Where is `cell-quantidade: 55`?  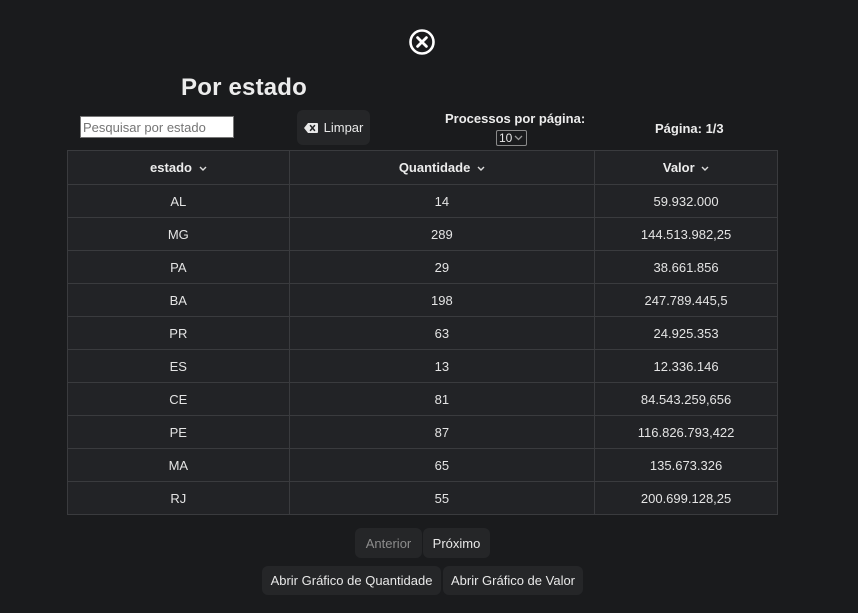 cell-quantidade: 55 is located at coordinates (442, 498).